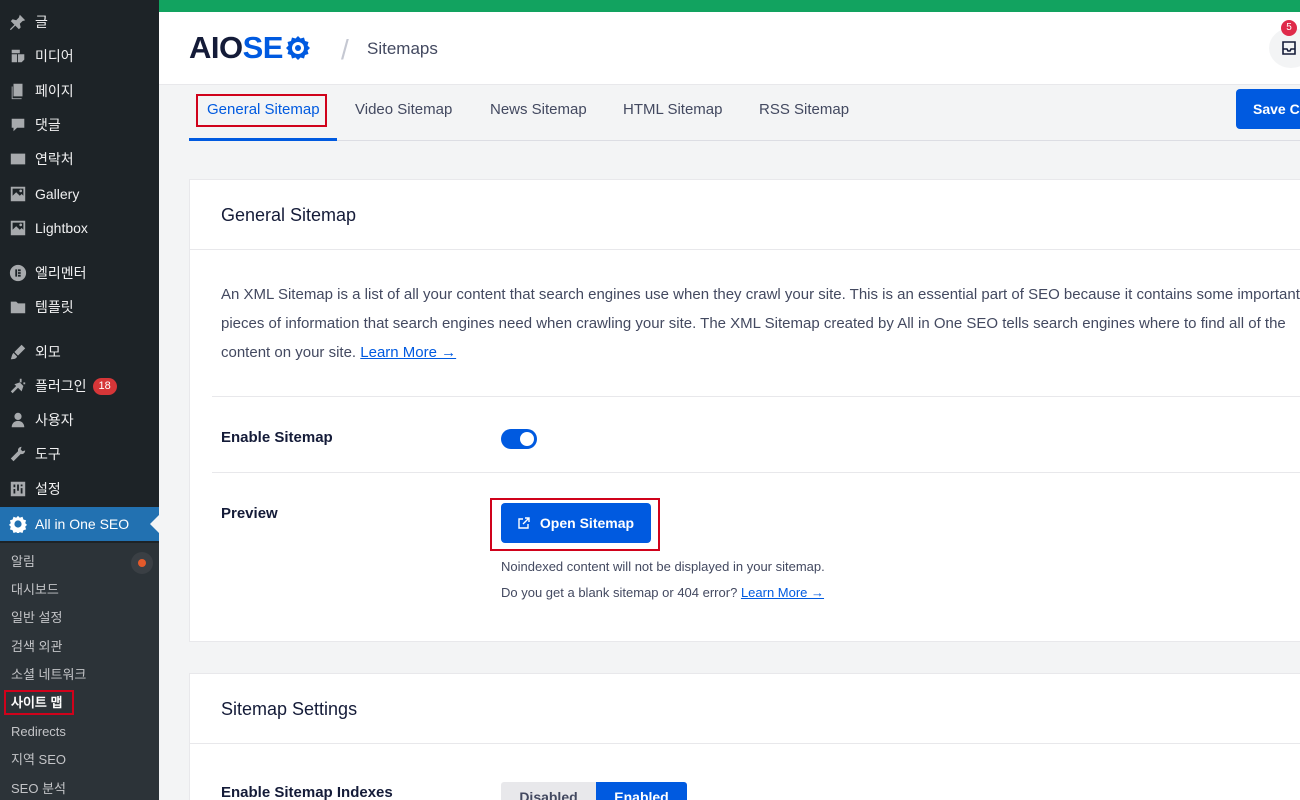  What do you see at coordinates (79, 91) in the screenshot?
I see `sidebar-item-pages: 페이지` at bounding box center [79, 91].